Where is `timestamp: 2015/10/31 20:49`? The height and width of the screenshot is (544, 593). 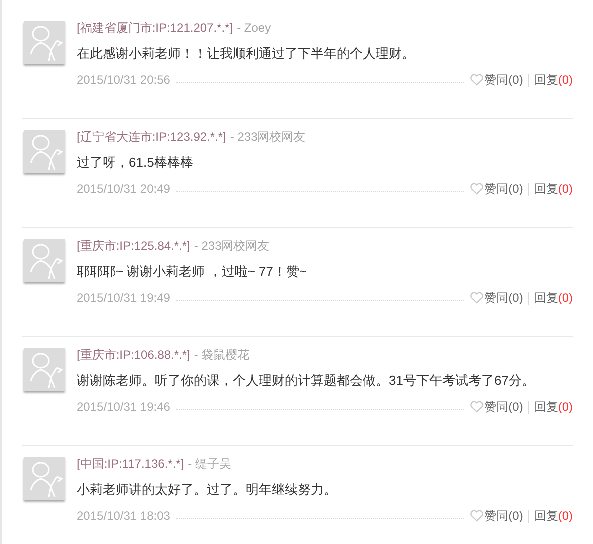 timestamp: 2015/10/31 20:49 is located at coordinates (123, 189).